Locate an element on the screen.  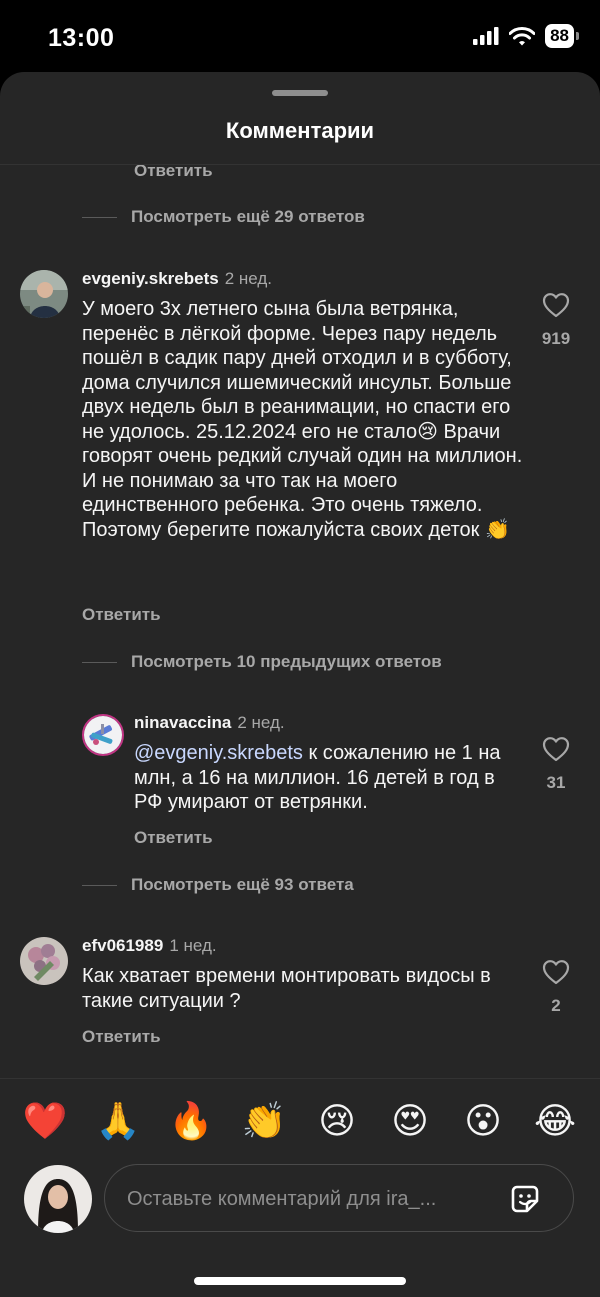
view-more-replies: Посмотреть 10 предыдущих ответов is located at coordinates (262, 662).